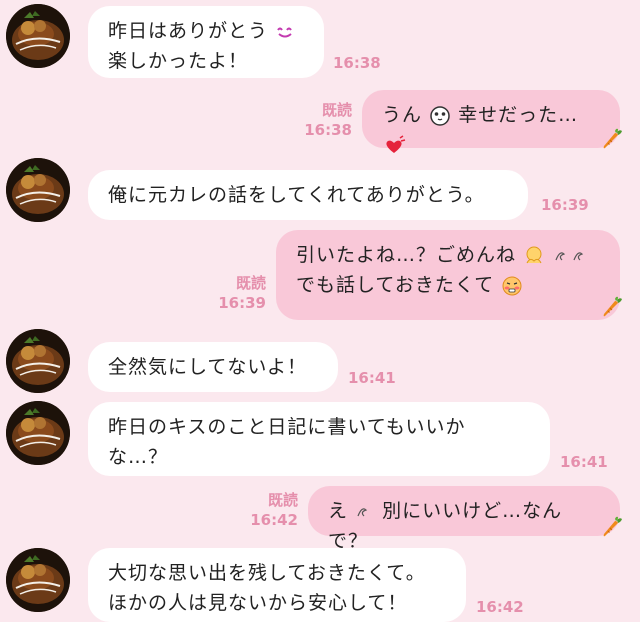  Describe the element at coordinates (326, 120) in the screenshot. I see `read-meta: 既読 16:38` at that location.